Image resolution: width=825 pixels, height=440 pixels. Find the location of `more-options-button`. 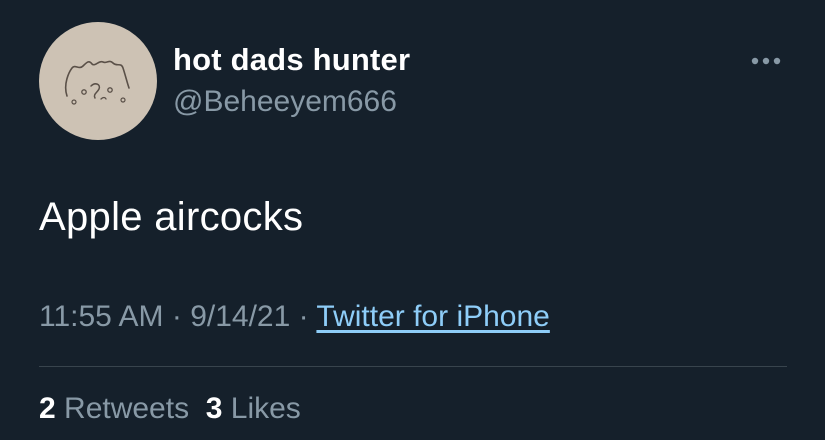

more-options-button is located at coordinates (767, 61).